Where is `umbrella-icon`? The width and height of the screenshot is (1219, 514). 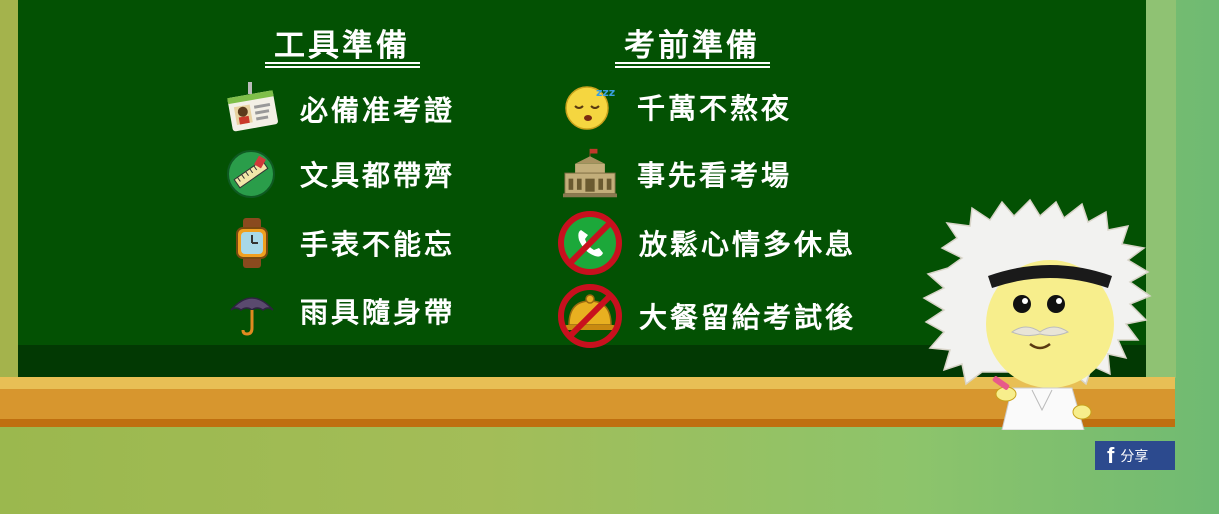
umbrella-icon is located at coordinates (253, 311).